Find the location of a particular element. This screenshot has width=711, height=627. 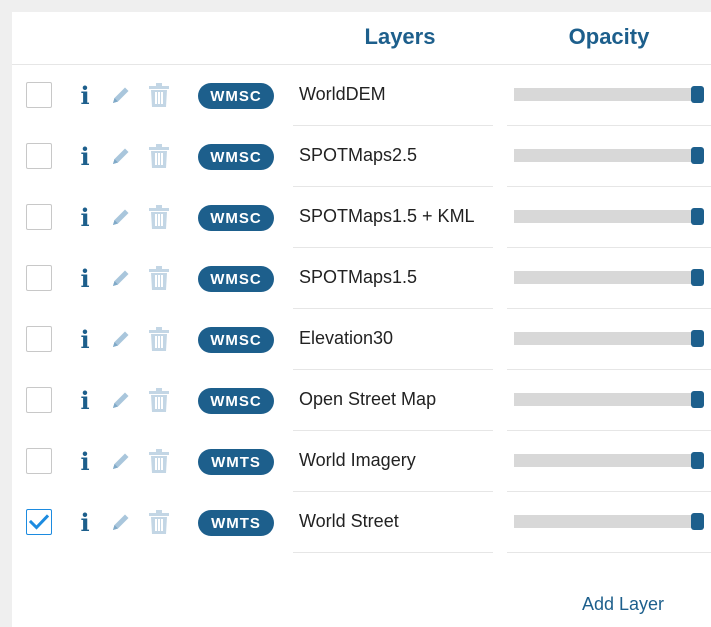

layer-row: i WMSC Elevation30 is located at coordinates (361, 339).